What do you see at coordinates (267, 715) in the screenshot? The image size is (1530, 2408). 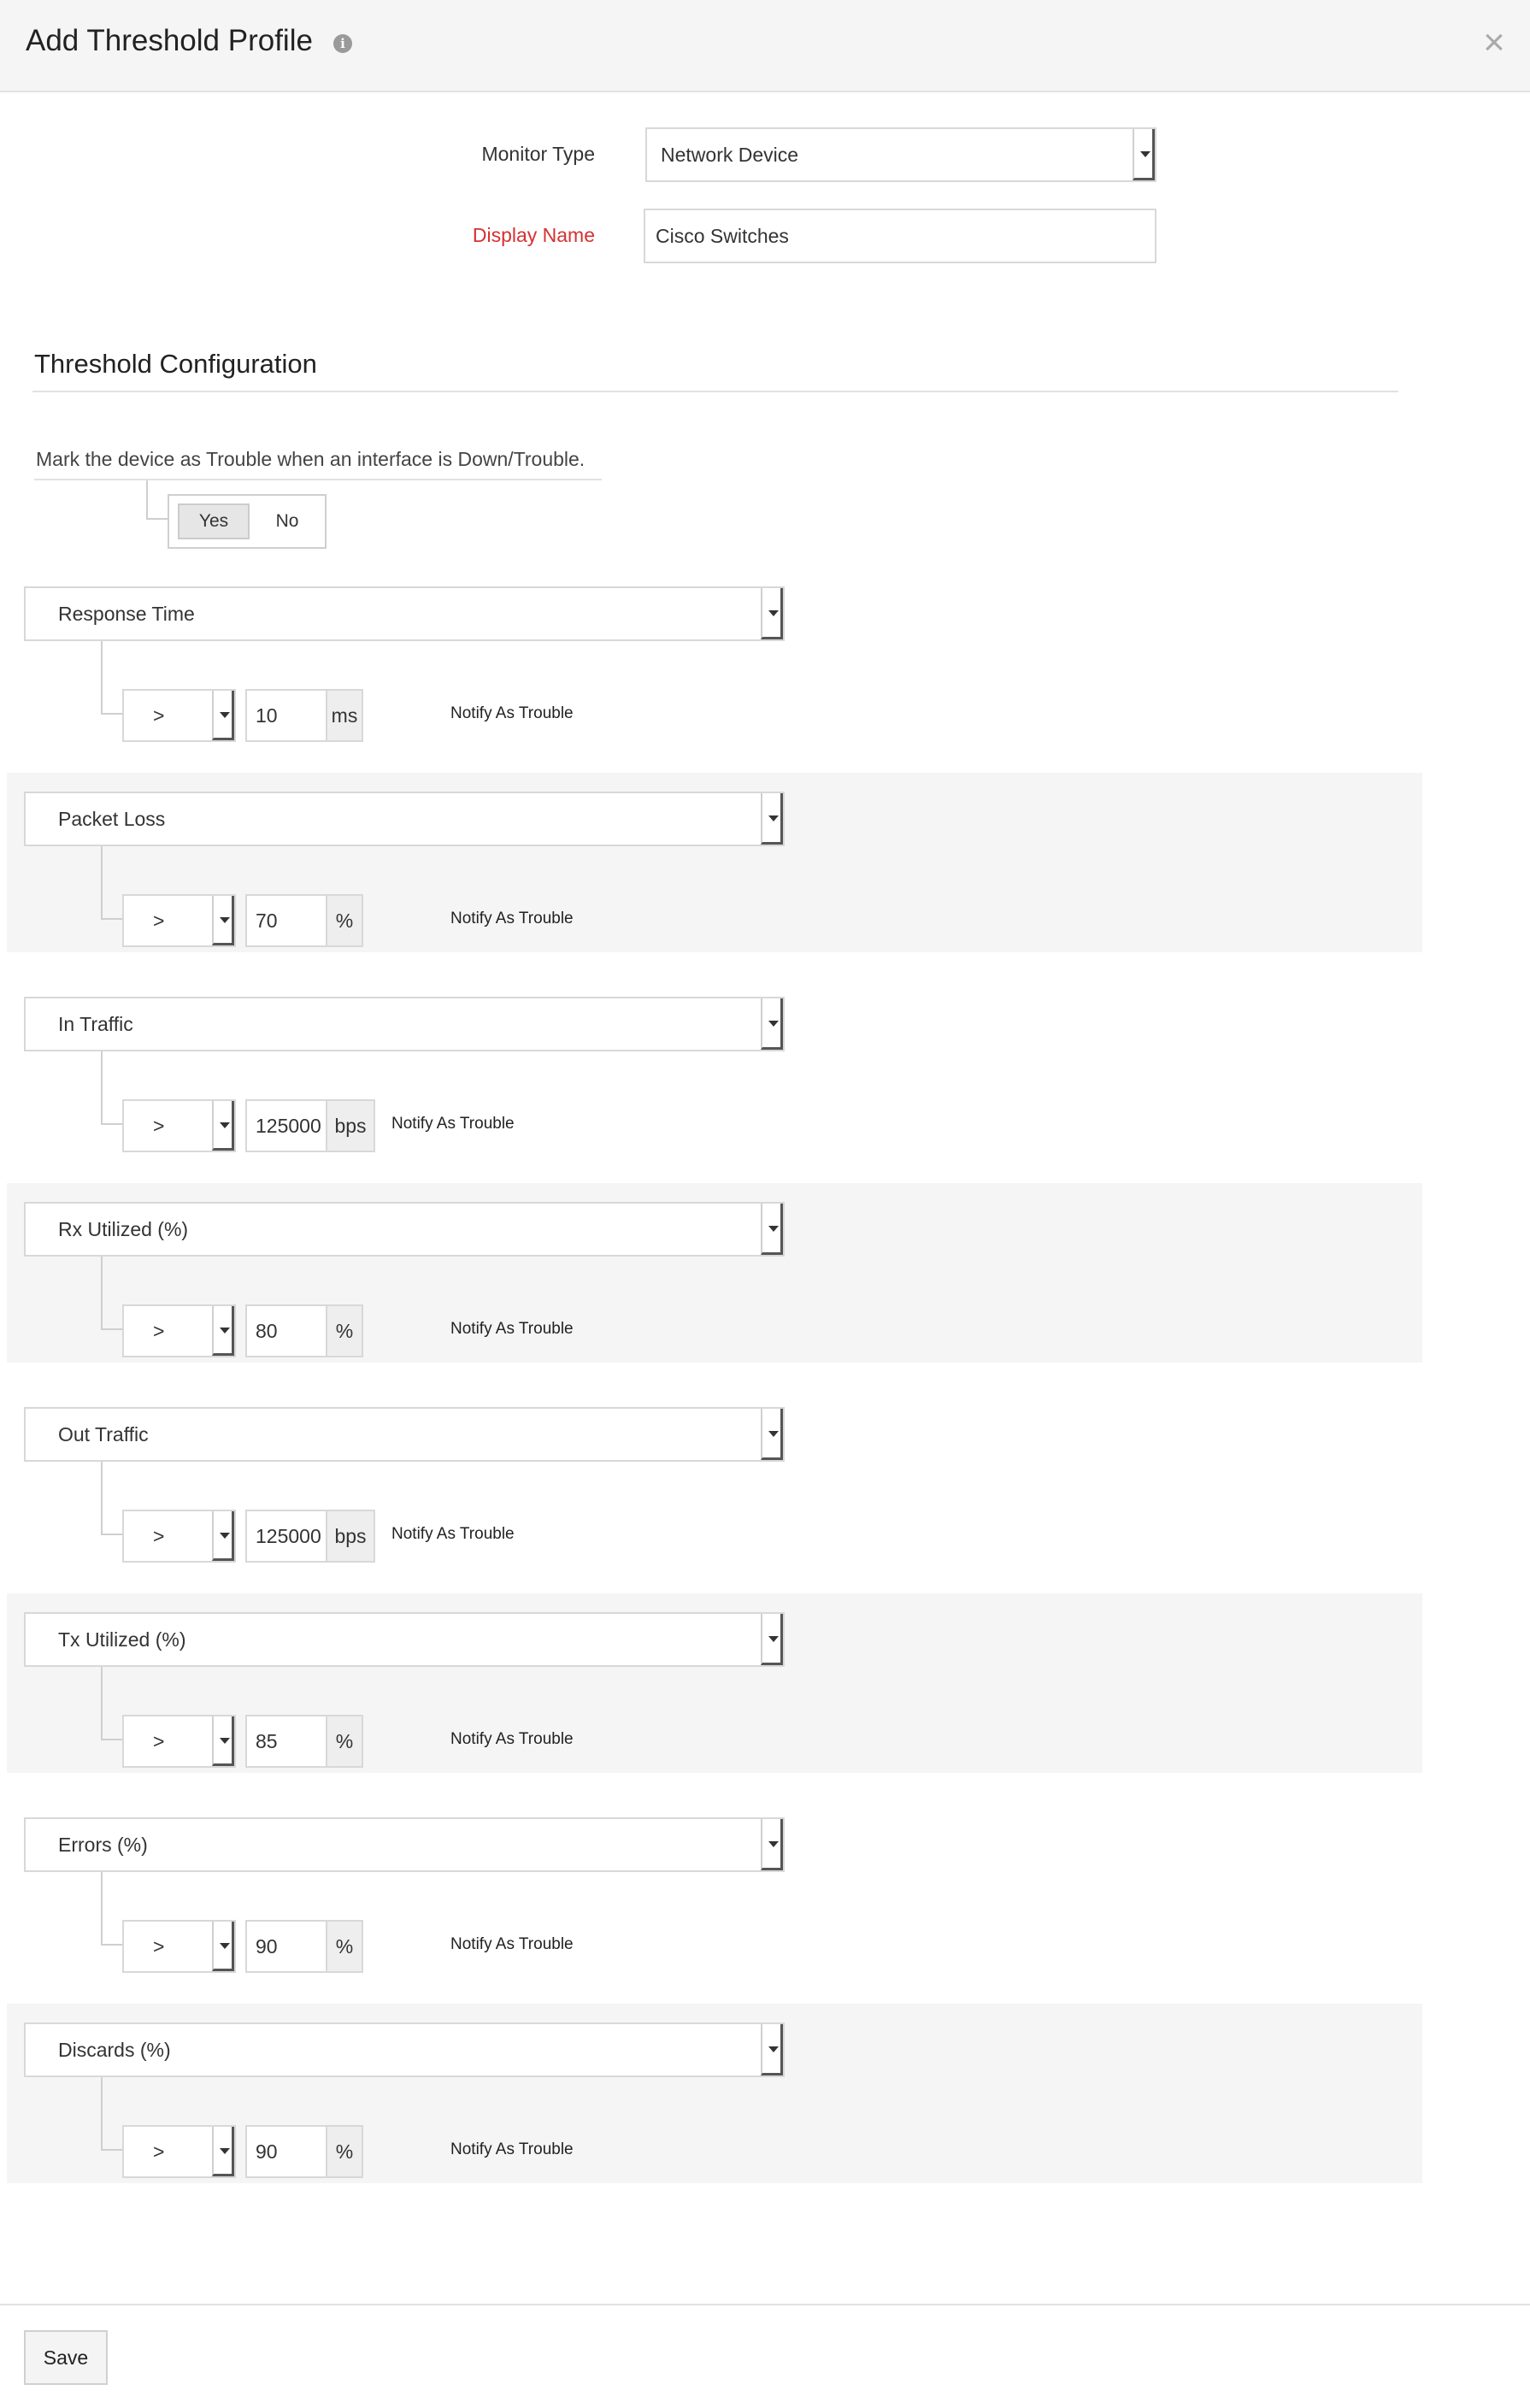 I see `threshold-value: 10` at bounding box center [267, 715].